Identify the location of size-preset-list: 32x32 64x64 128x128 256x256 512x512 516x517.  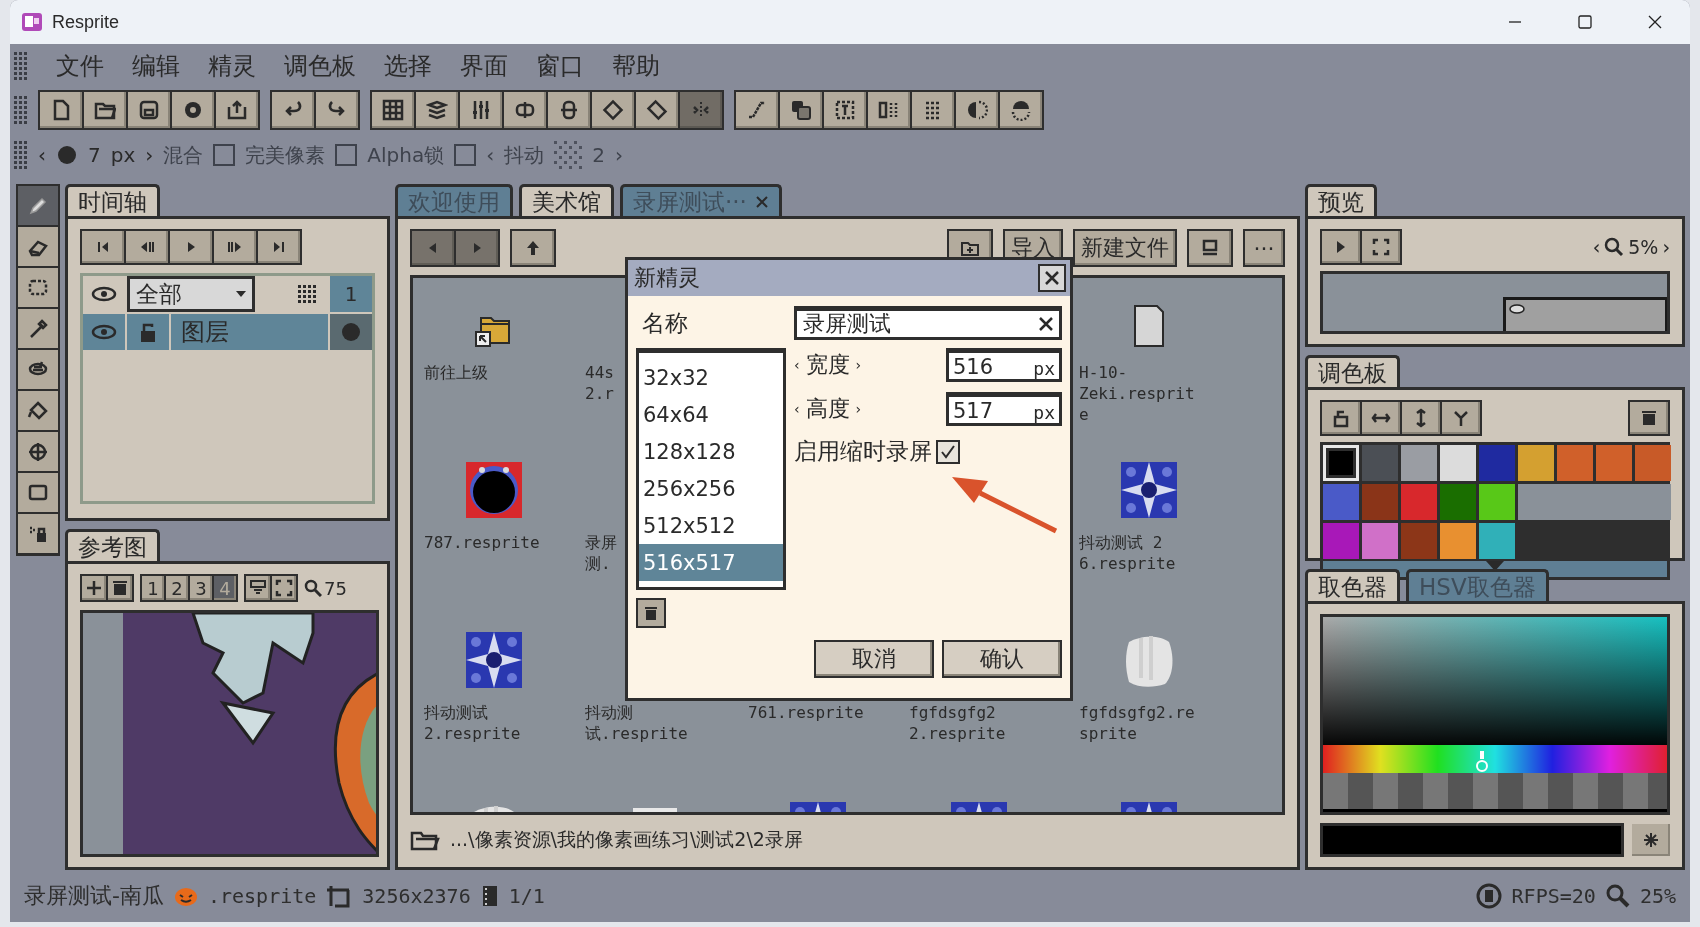
(711, 469).